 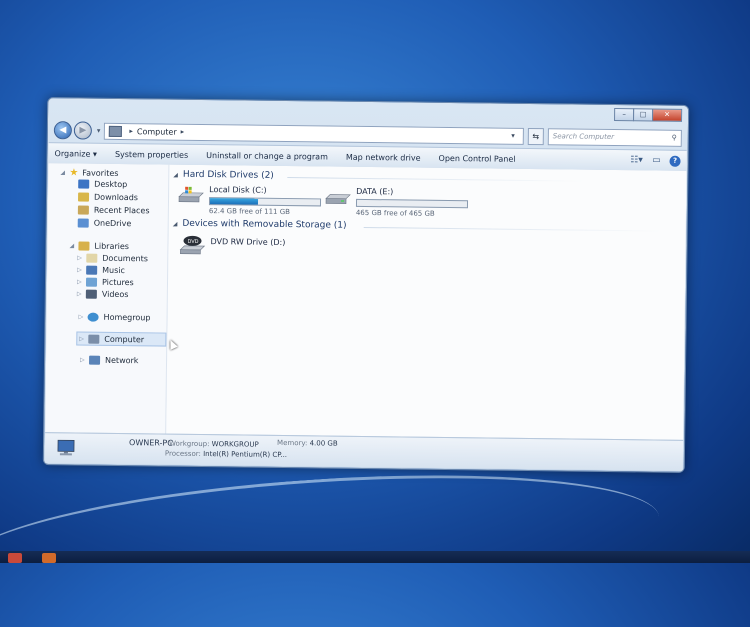 I want to click on search-placeholder: Search Computer, so click(x=583, y=136).